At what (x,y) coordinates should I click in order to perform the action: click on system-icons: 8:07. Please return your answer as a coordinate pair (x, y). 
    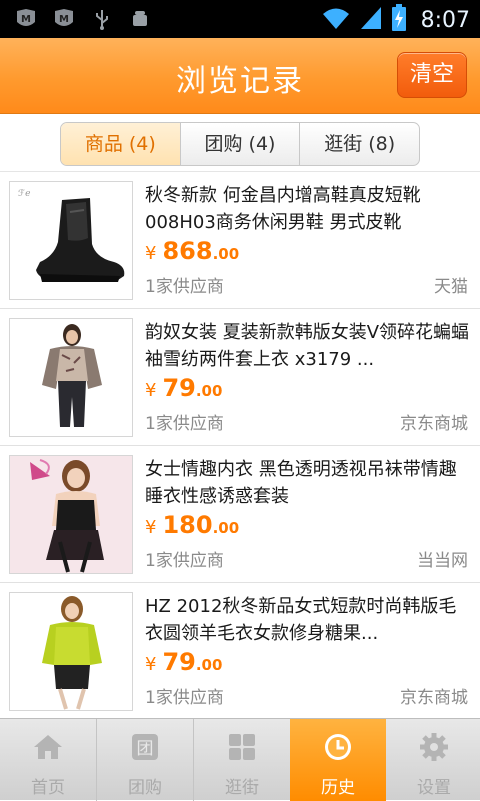
    Looking at the image, I should click on (395, 20).